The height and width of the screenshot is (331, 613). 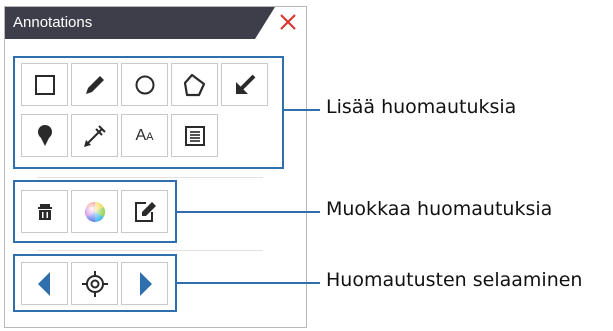 I want to click on navigate-annotations-group, so click(x=95, y=283).